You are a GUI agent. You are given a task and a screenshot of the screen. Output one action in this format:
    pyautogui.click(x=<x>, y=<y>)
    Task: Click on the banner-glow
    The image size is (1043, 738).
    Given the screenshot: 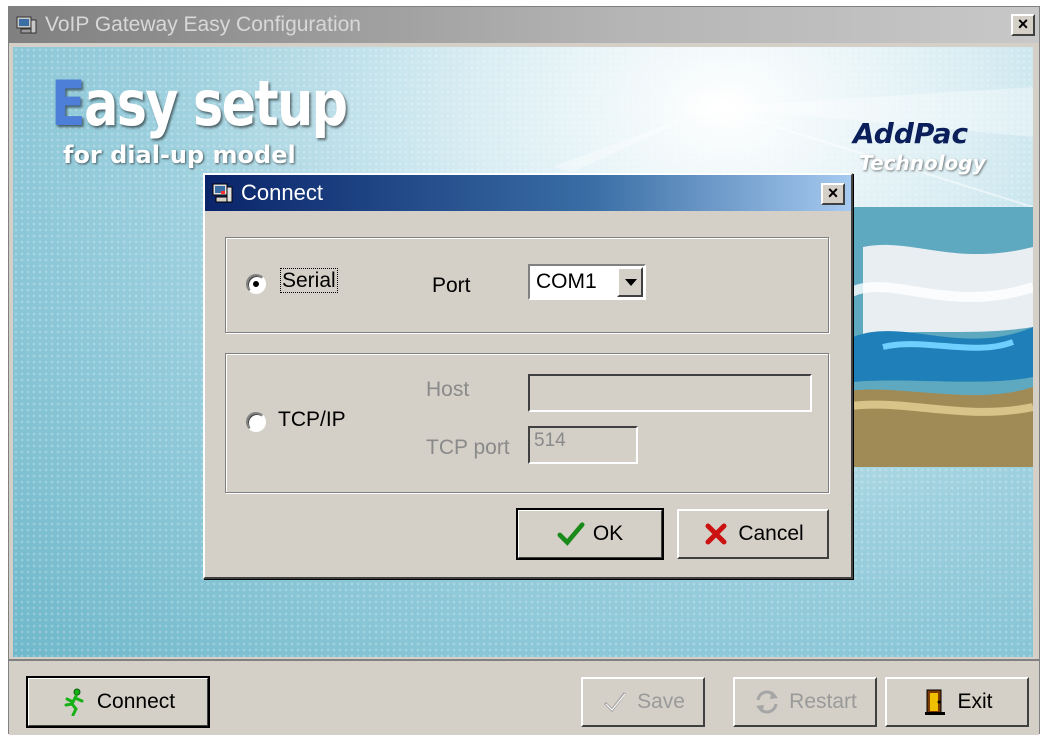 What is the action you would take?
    pyautogui.click(x=718, y=107)
    